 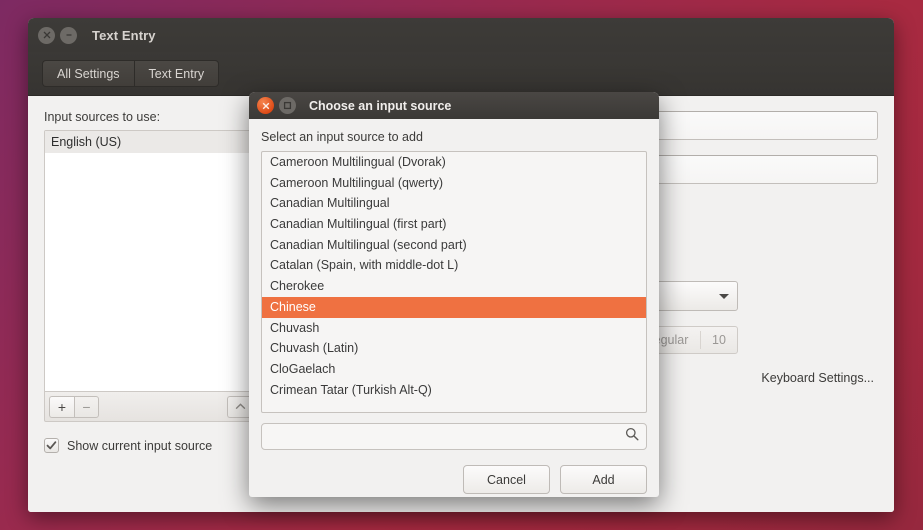 I want to click on list-item: Cherokee, so click(x=454, y=286).